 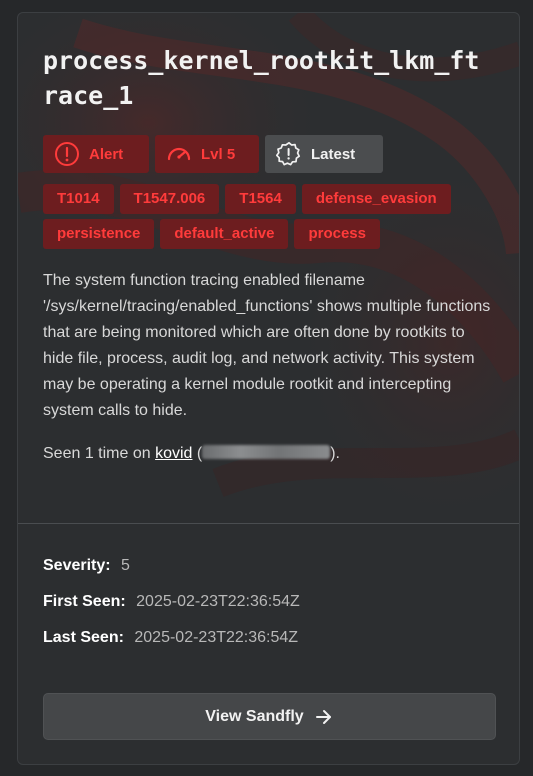 I want to click on redacted-ip, so click(x=266, y=452).